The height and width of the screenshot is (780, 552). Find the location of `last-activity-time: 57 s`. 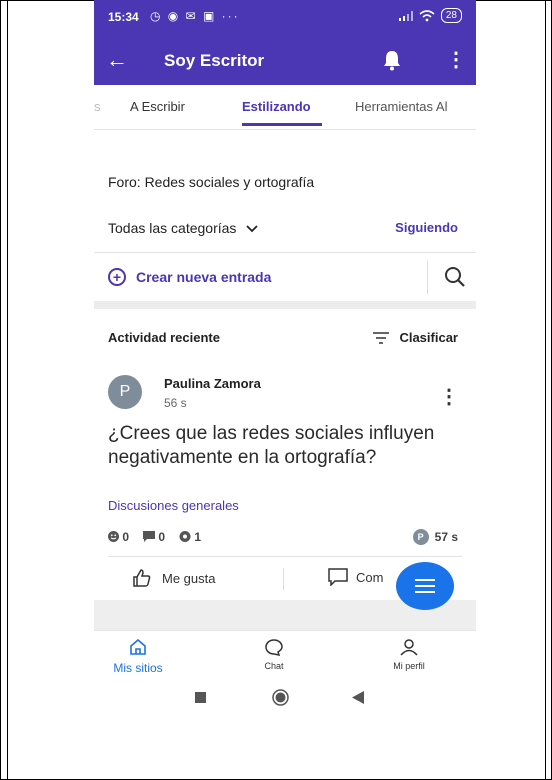

last-activity-time: 57 s is located at coordinates (446, 537).